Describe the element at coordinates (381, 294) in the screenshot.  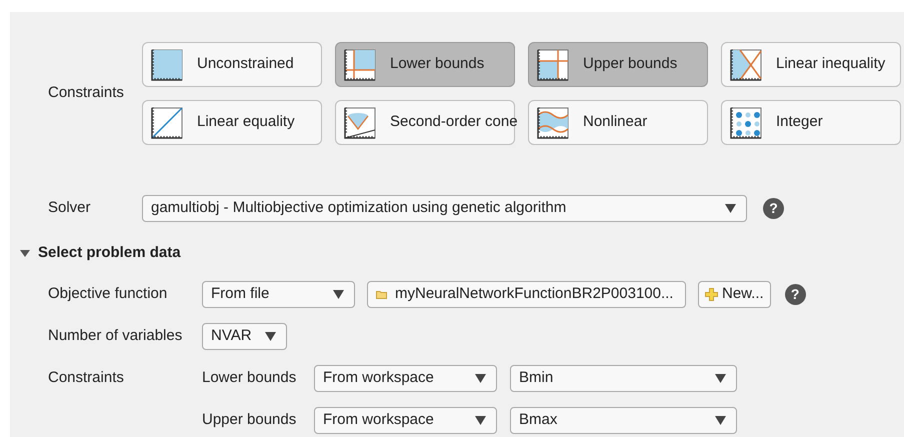
I see `folder-icon` at that location.